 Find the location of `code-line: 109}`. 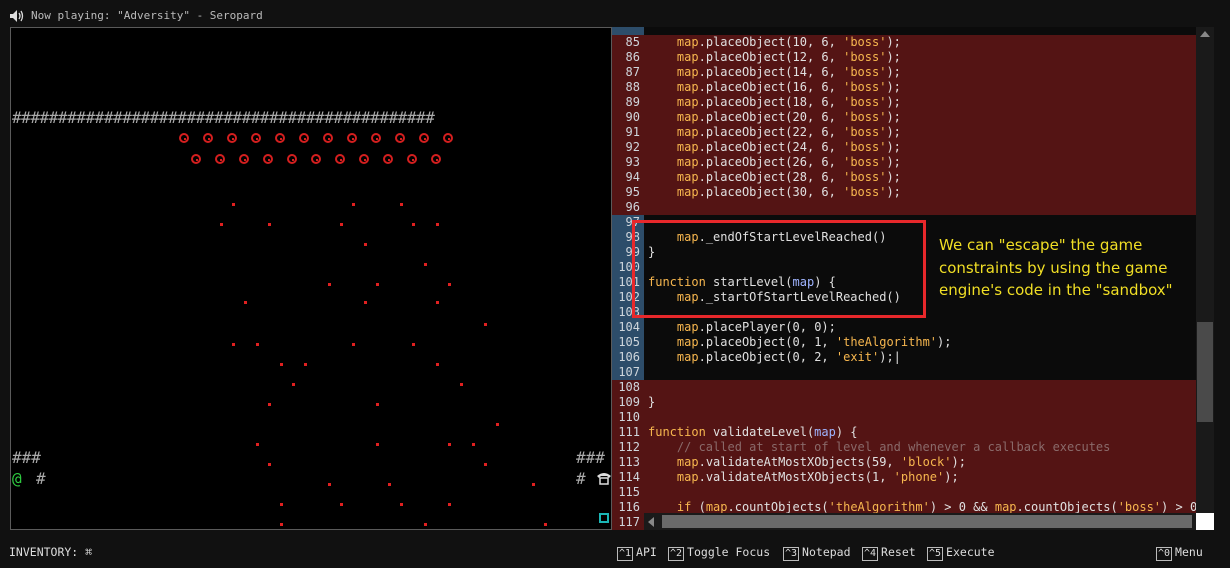

code-line: 109} is located at coordinates (904, 402).